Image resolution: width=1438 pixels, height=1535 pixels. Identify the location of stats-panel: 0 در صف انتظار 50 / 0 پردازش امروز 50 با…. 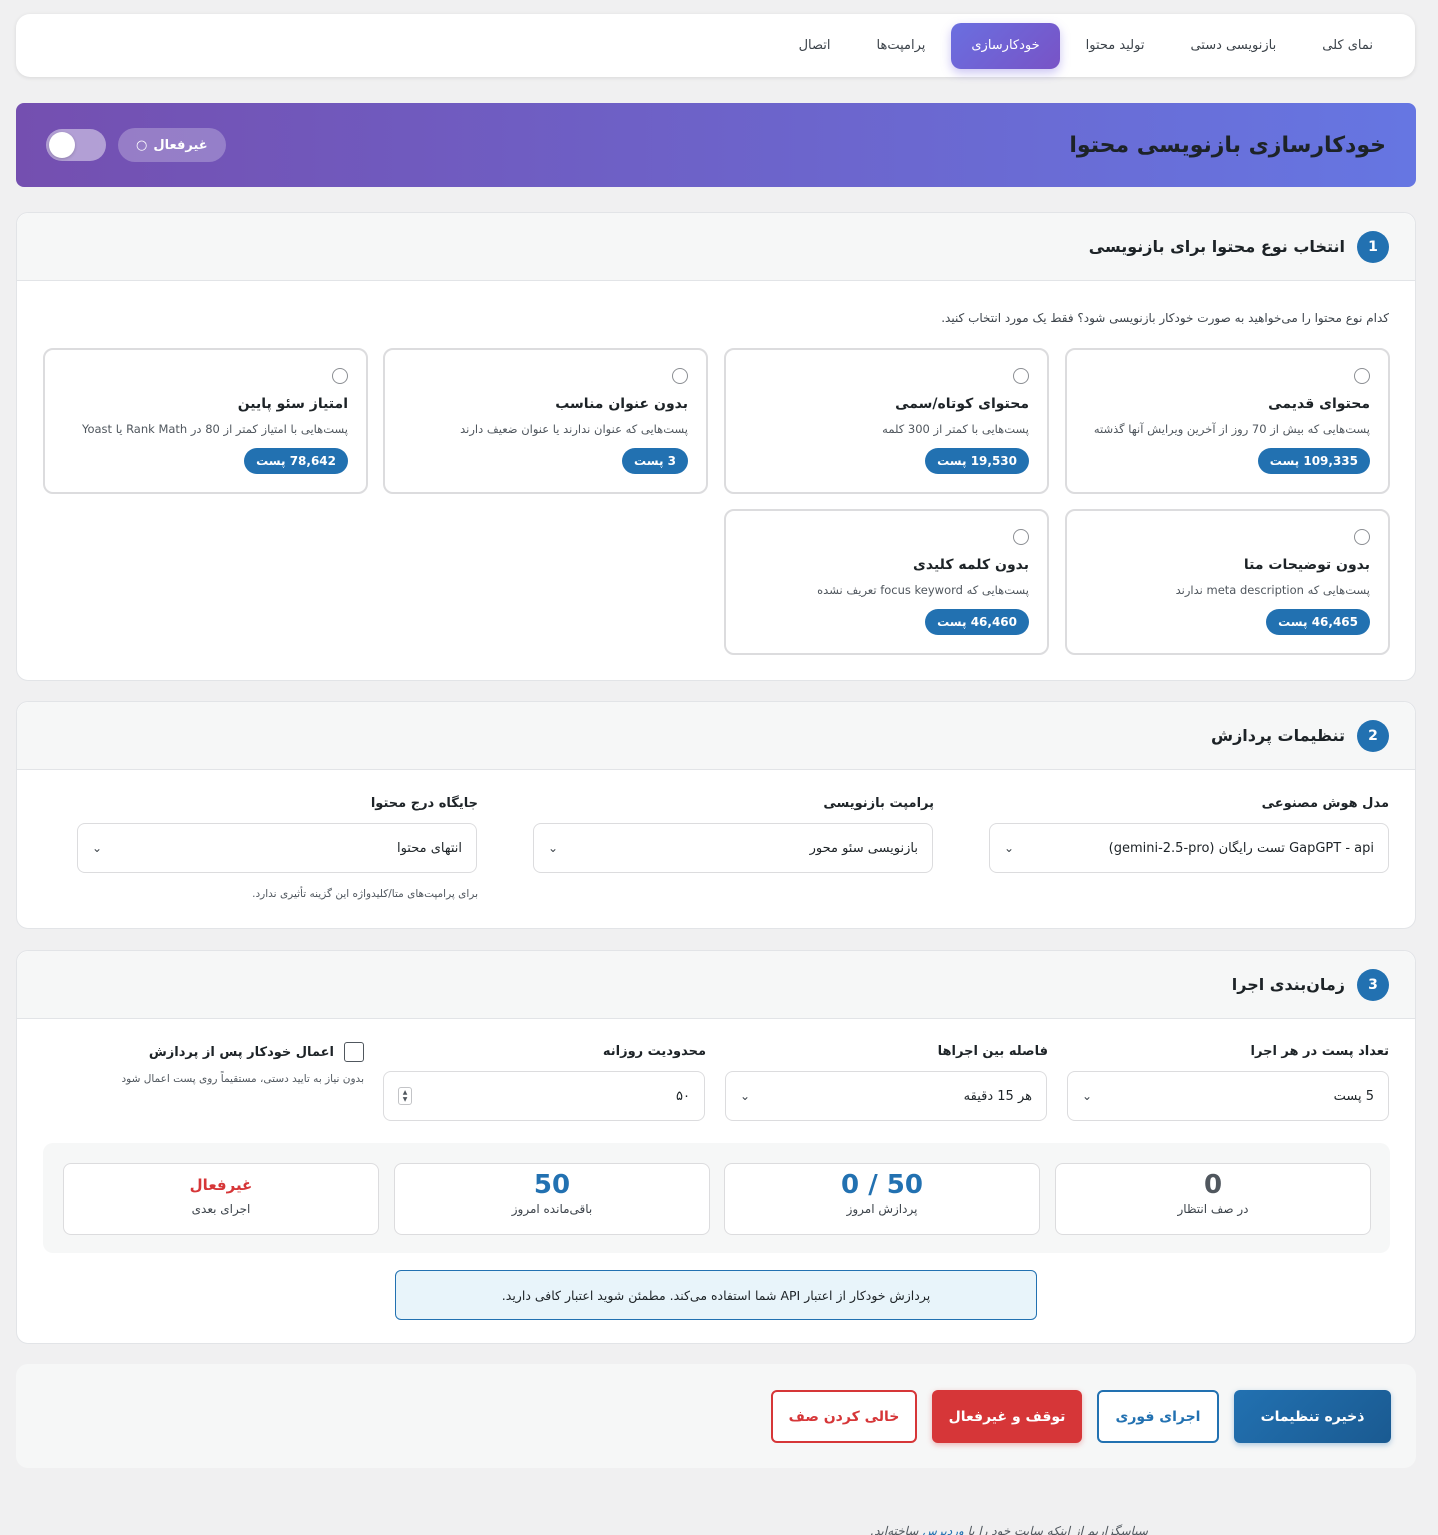
(716, 1198).